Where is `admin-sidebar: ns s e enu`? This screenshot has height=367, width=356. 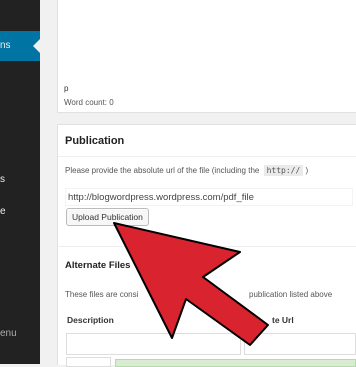
admin-sidebar: ns s e enu is located at coordinates (20, 182).